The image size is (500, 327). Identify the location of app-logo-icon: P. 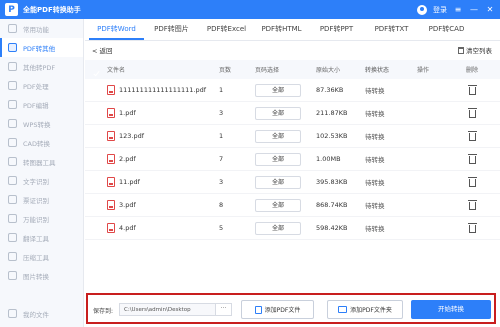
(11, 9).